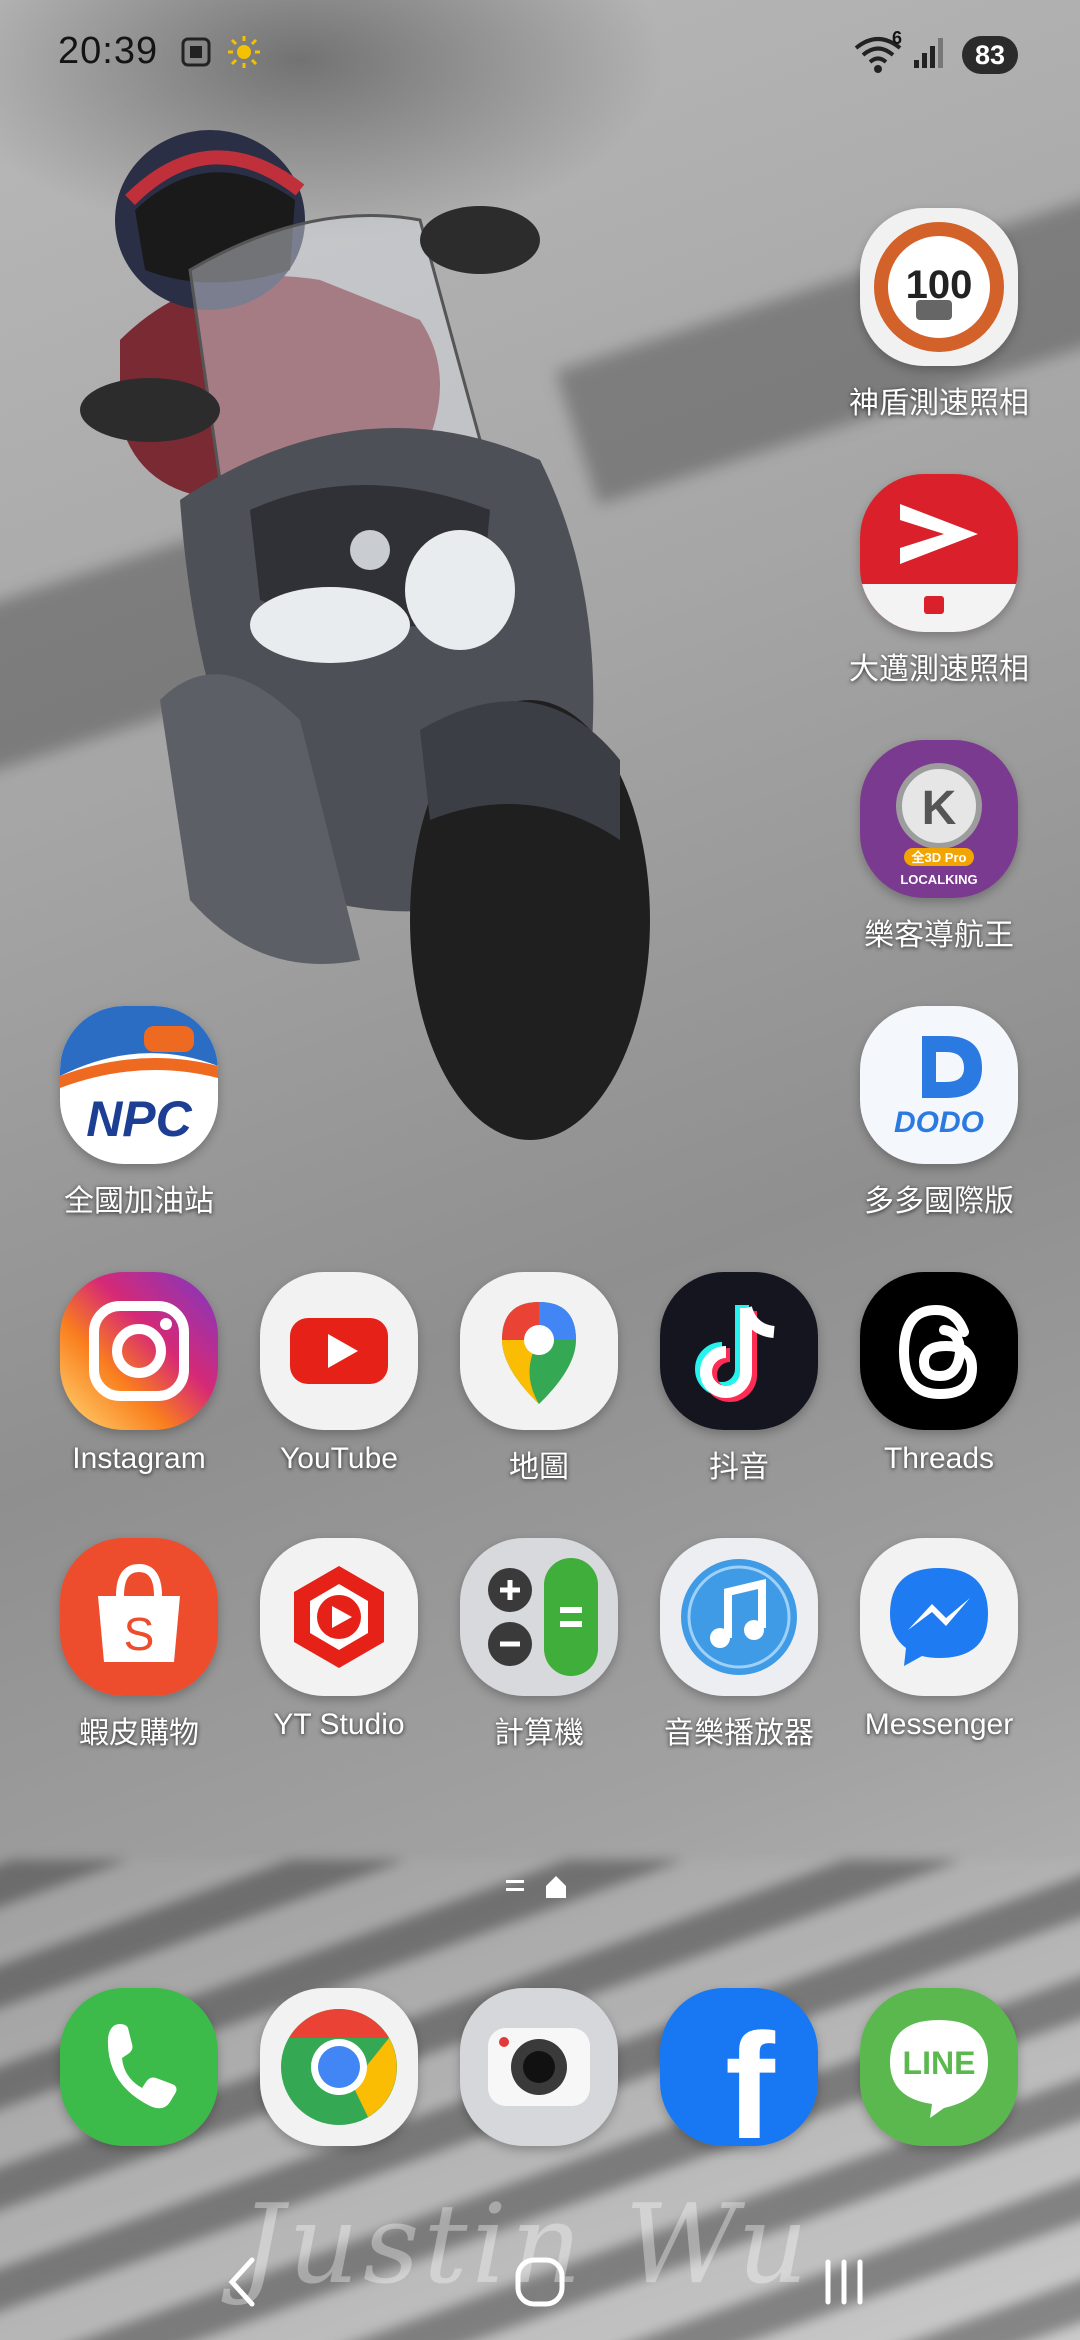  Describe the element at coordinates (939, 1085) in the screenshot. I see `dodo-icon: DODO` at that location.